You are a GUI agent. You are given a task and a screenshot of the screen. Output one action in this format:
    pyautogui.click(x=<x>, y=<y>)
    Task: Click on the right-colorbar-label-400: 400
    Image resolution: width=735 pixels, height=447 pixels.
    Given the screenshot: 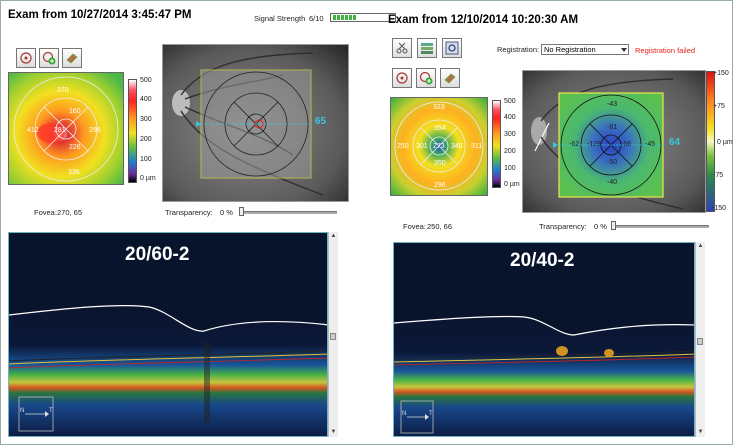 What is the action you would take?
    pyautogui.click(x=510, y=117)
    